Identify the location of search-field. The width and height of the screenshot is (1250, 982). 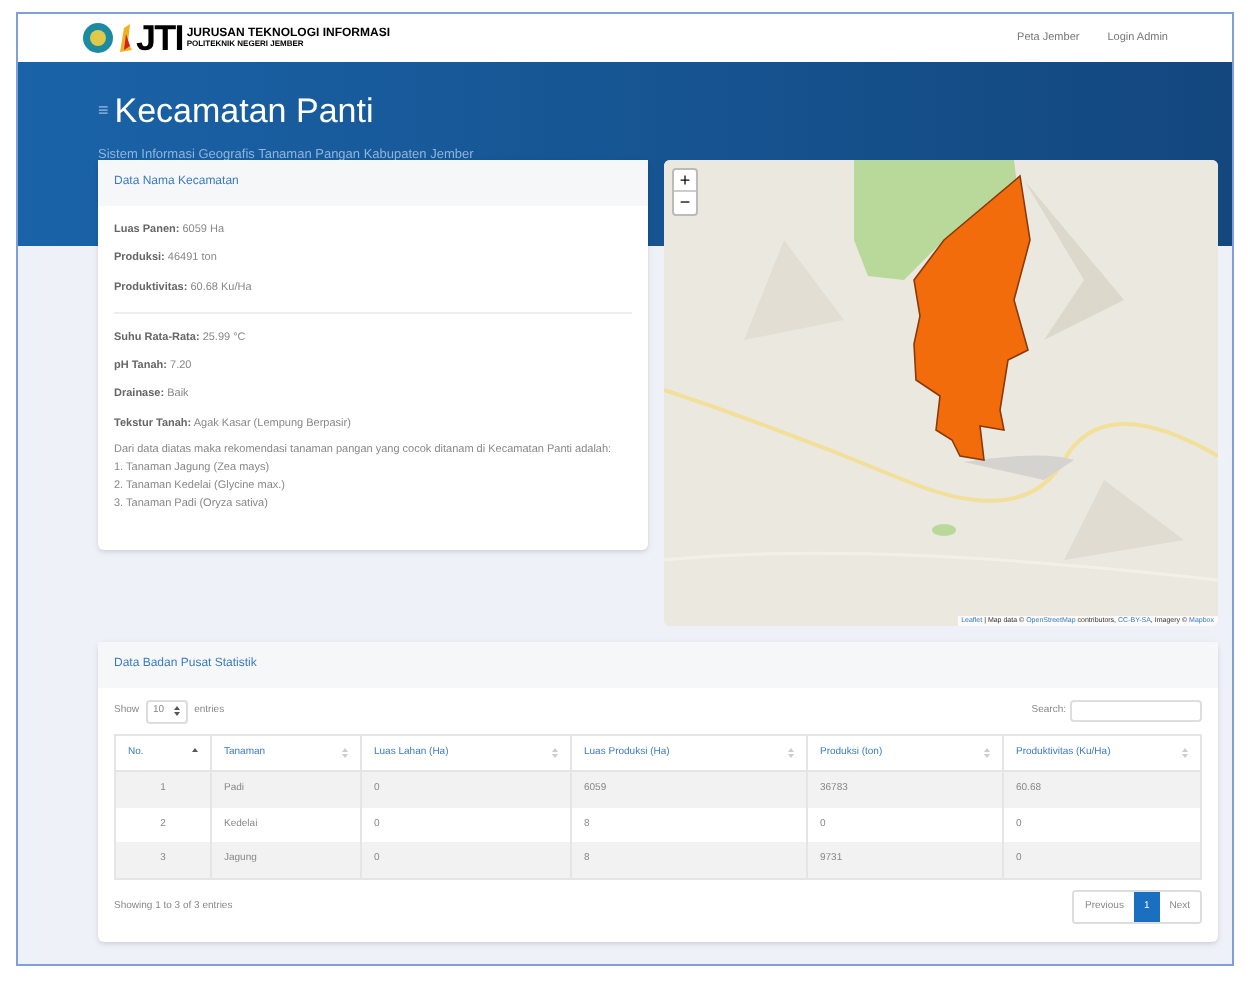
(1136, 711).